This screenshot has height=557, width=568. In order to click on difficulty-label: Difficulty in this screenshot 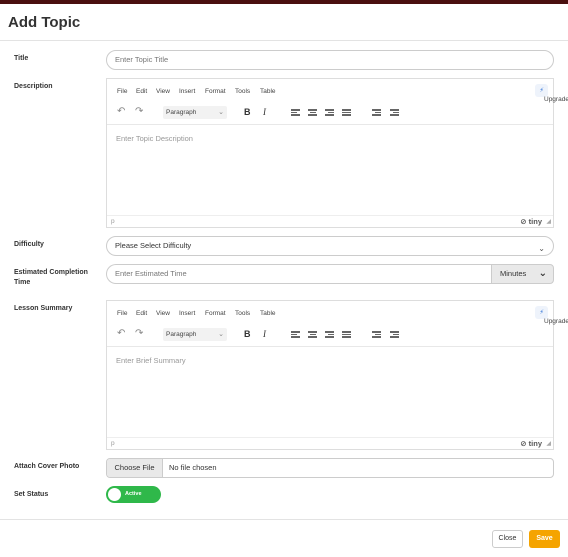, I will do `click(29, 244)`.